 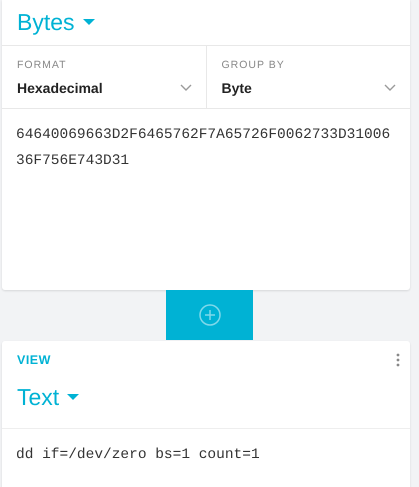 I want to click on more-icon, so click(x=398, y=360).